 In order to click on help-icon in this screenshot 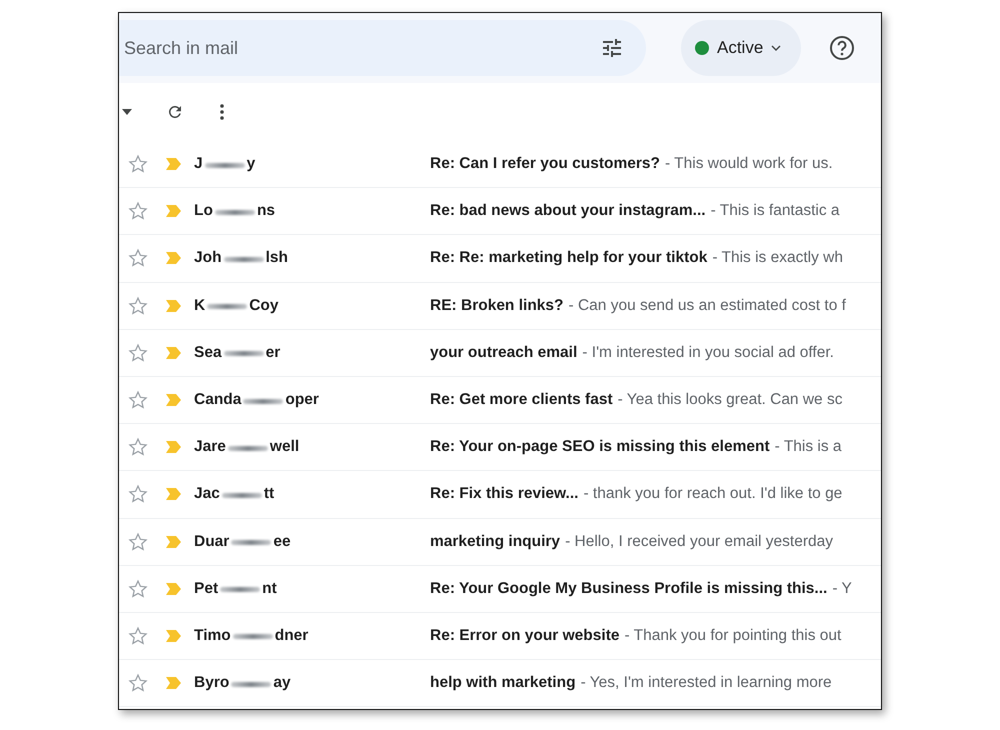, I will do `click(842, 48)`.